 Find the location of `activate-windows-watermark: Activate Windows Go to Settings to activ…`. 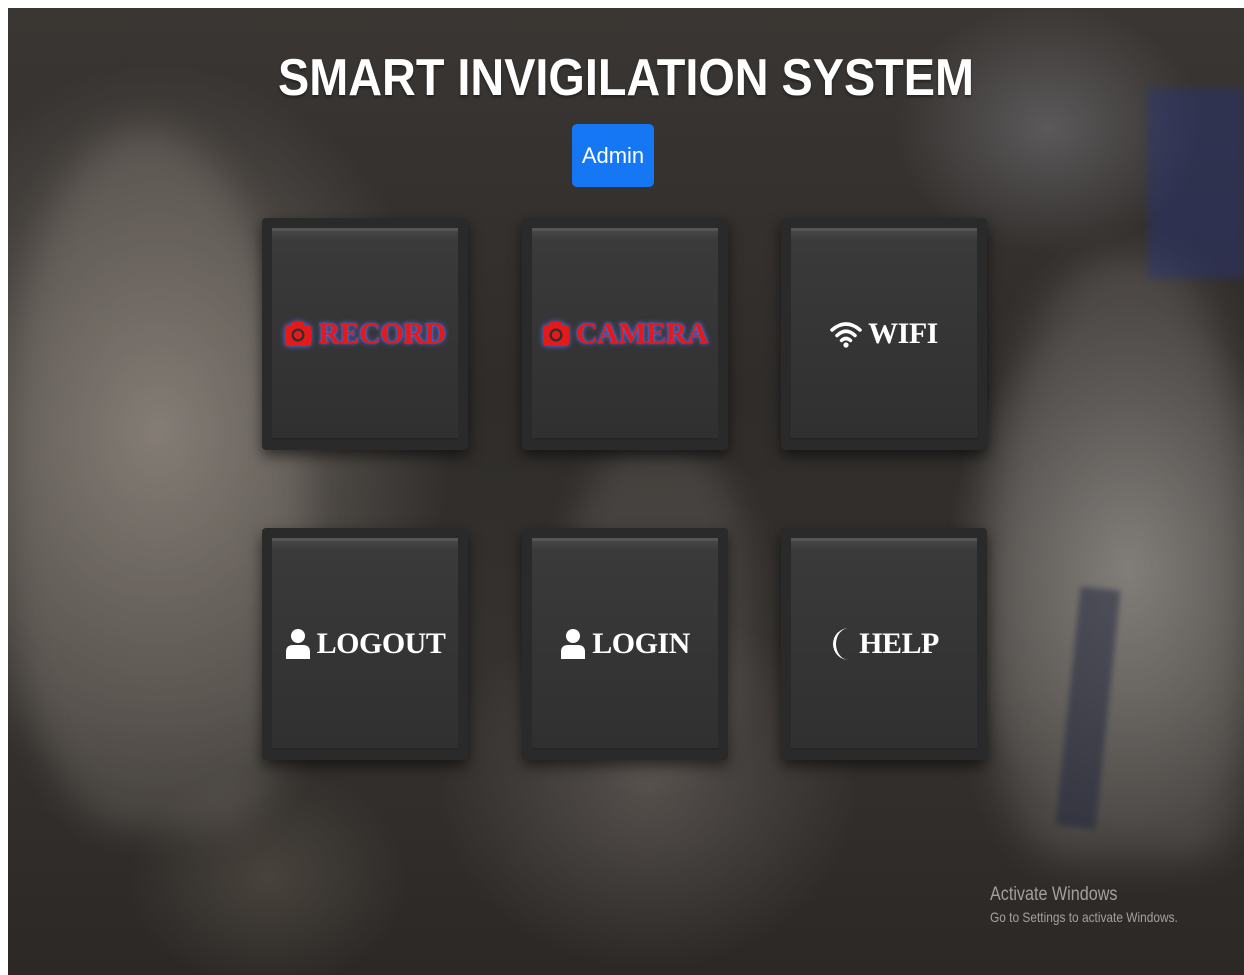

activate-windows-watermark: Activate Windows Go to Settings to activ… is located at coordinates (1100, 904).